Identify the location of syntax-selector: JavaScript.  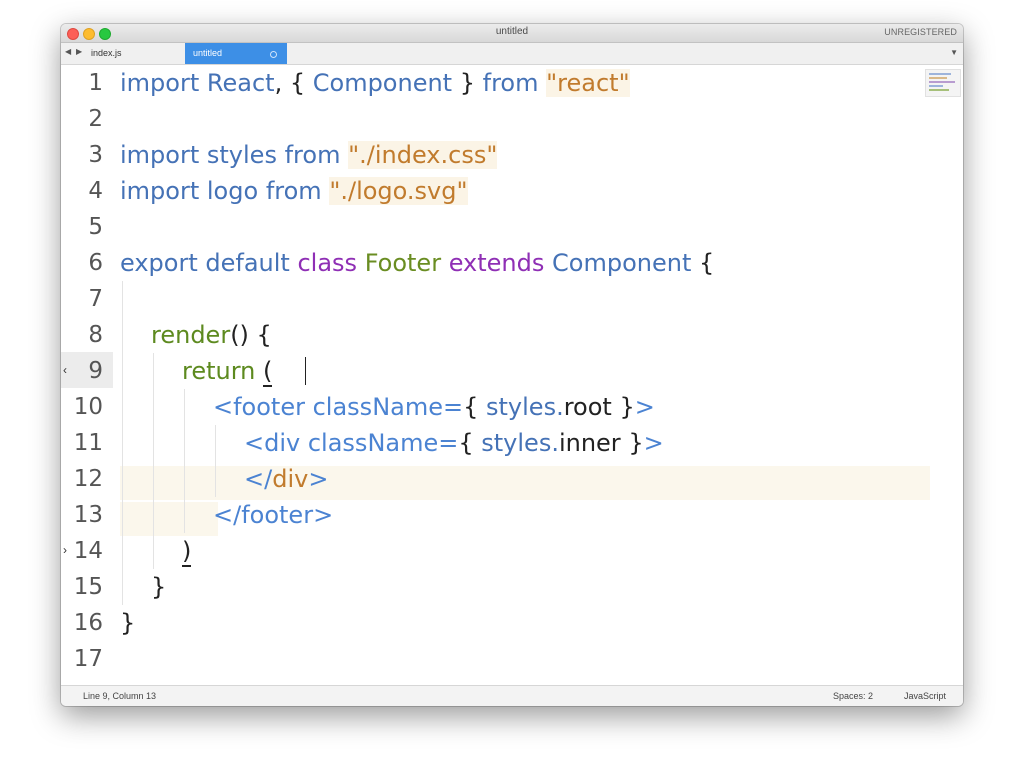
(925, 696).